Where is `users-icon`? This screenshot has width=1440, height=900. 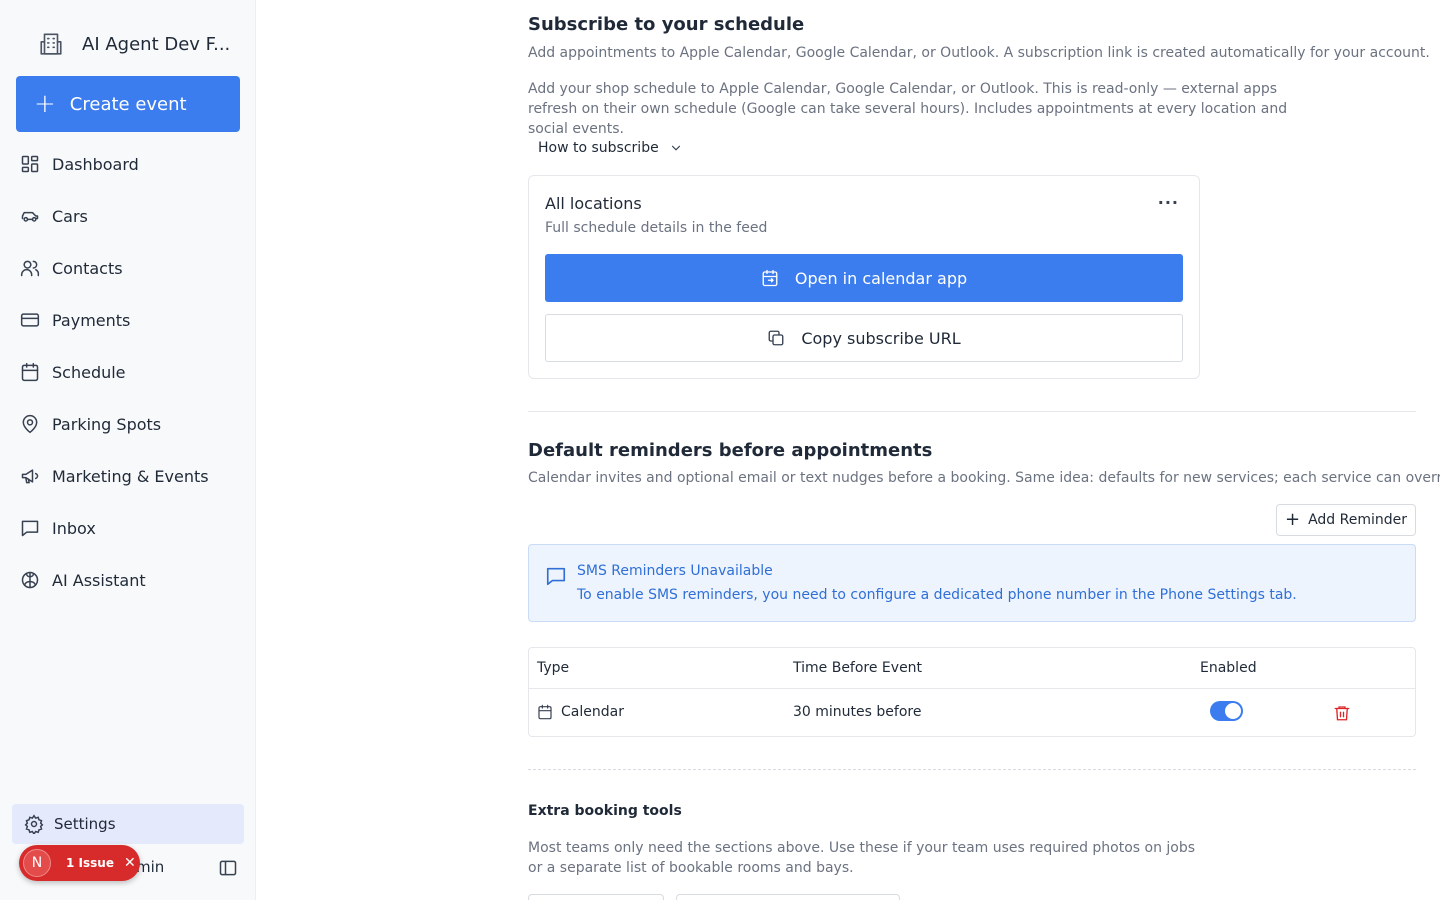
users-icon is located at coordinates (30, 268).